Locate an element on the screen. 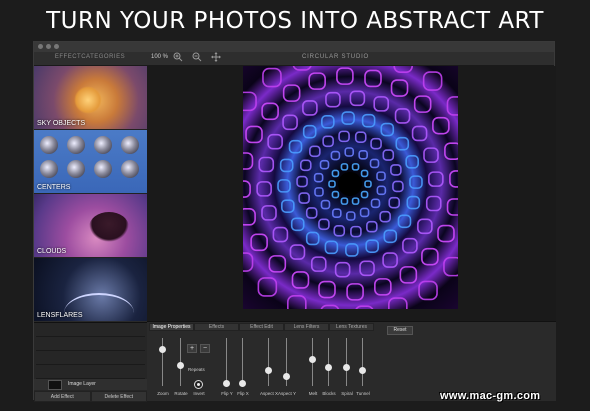  reset-button: Reset is located at coordinates (400, 330).